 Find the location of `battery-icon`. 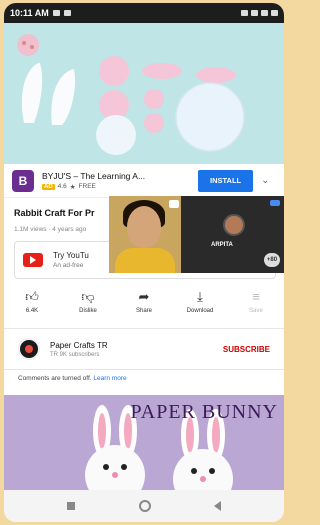

battery-icon is located at coordinates (274, 13).